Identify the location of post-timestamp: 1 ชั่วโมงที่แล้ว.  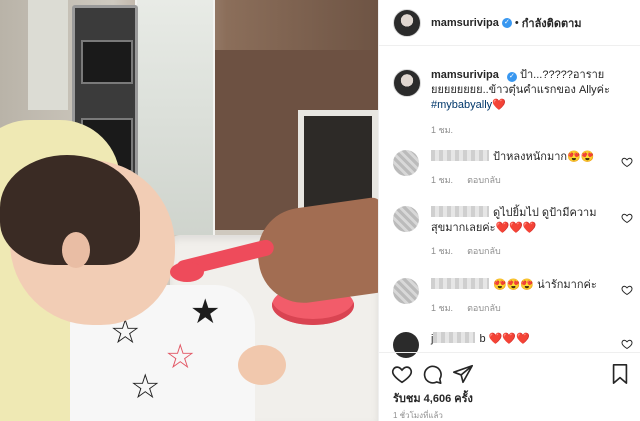
(418, 415).